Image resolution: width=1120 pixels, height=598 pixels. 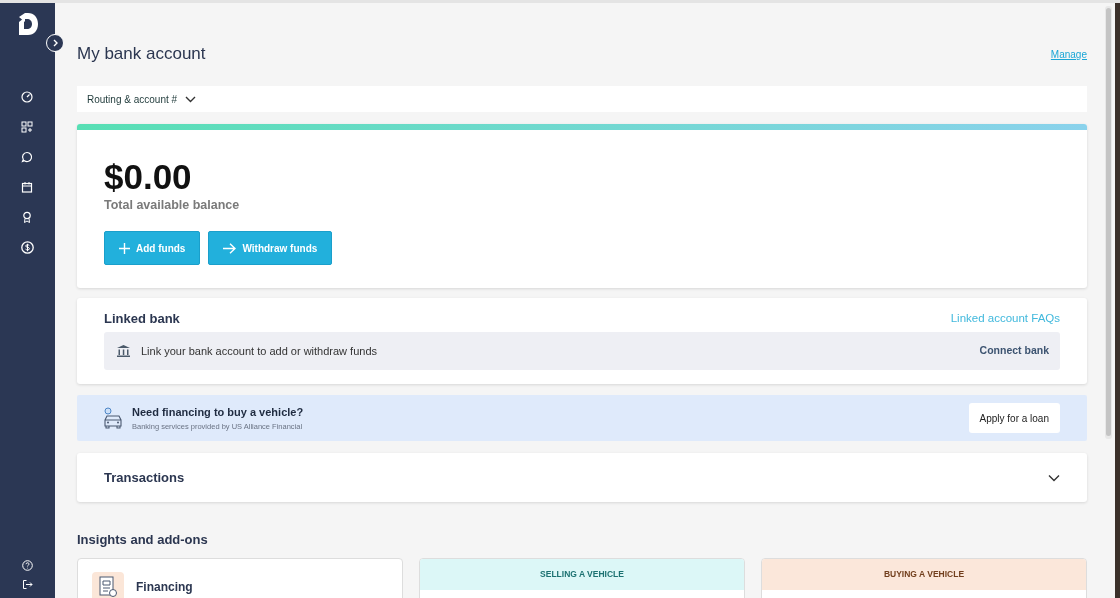 I want to click on logo-icon, so click(x=27, y=24).